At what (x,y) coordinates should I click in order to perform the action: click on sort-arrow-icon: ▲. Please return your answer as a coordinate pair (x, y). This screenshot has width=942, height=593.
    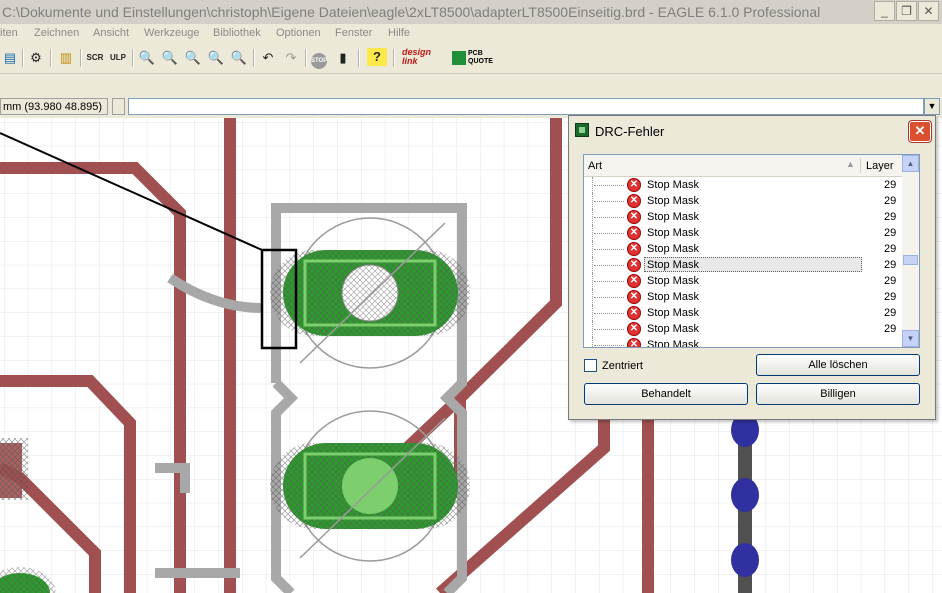
    Looking at the image, I should click on (850, 164).